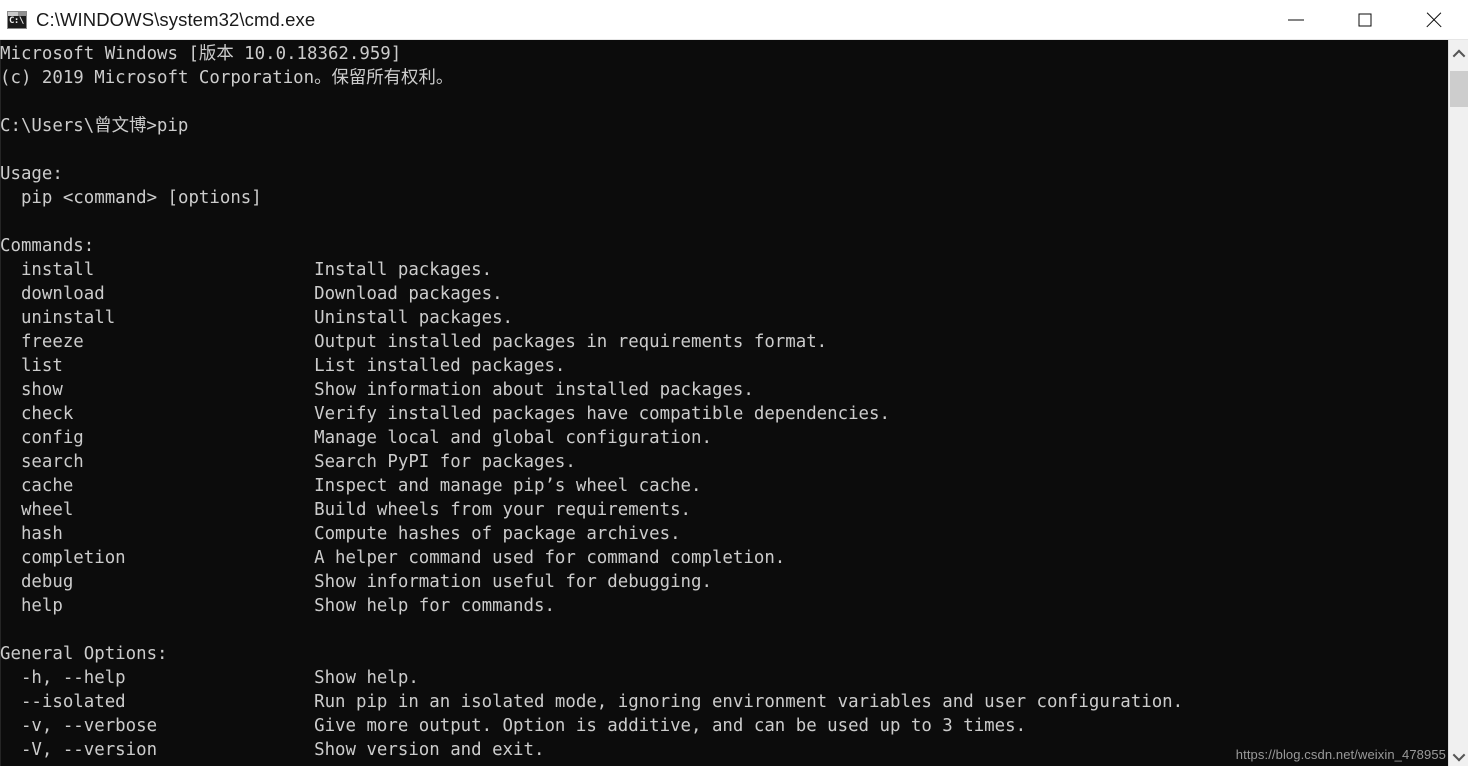 The image size is (1468, 766). I want to click on cmd-console-icon: C:\, so click(17, 19).